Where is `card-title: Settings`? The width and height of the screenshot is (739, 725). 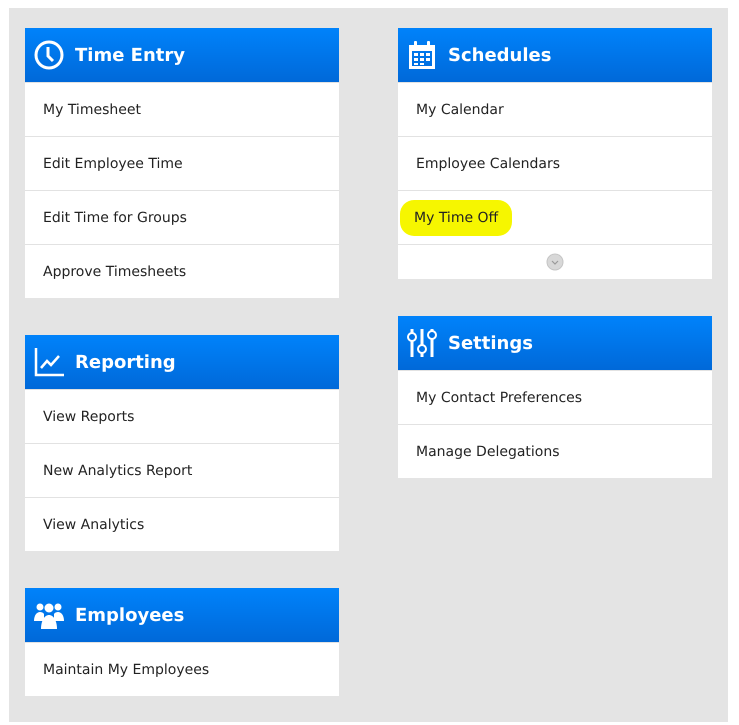 card-title: Settings is located at coordinates (490, 343).